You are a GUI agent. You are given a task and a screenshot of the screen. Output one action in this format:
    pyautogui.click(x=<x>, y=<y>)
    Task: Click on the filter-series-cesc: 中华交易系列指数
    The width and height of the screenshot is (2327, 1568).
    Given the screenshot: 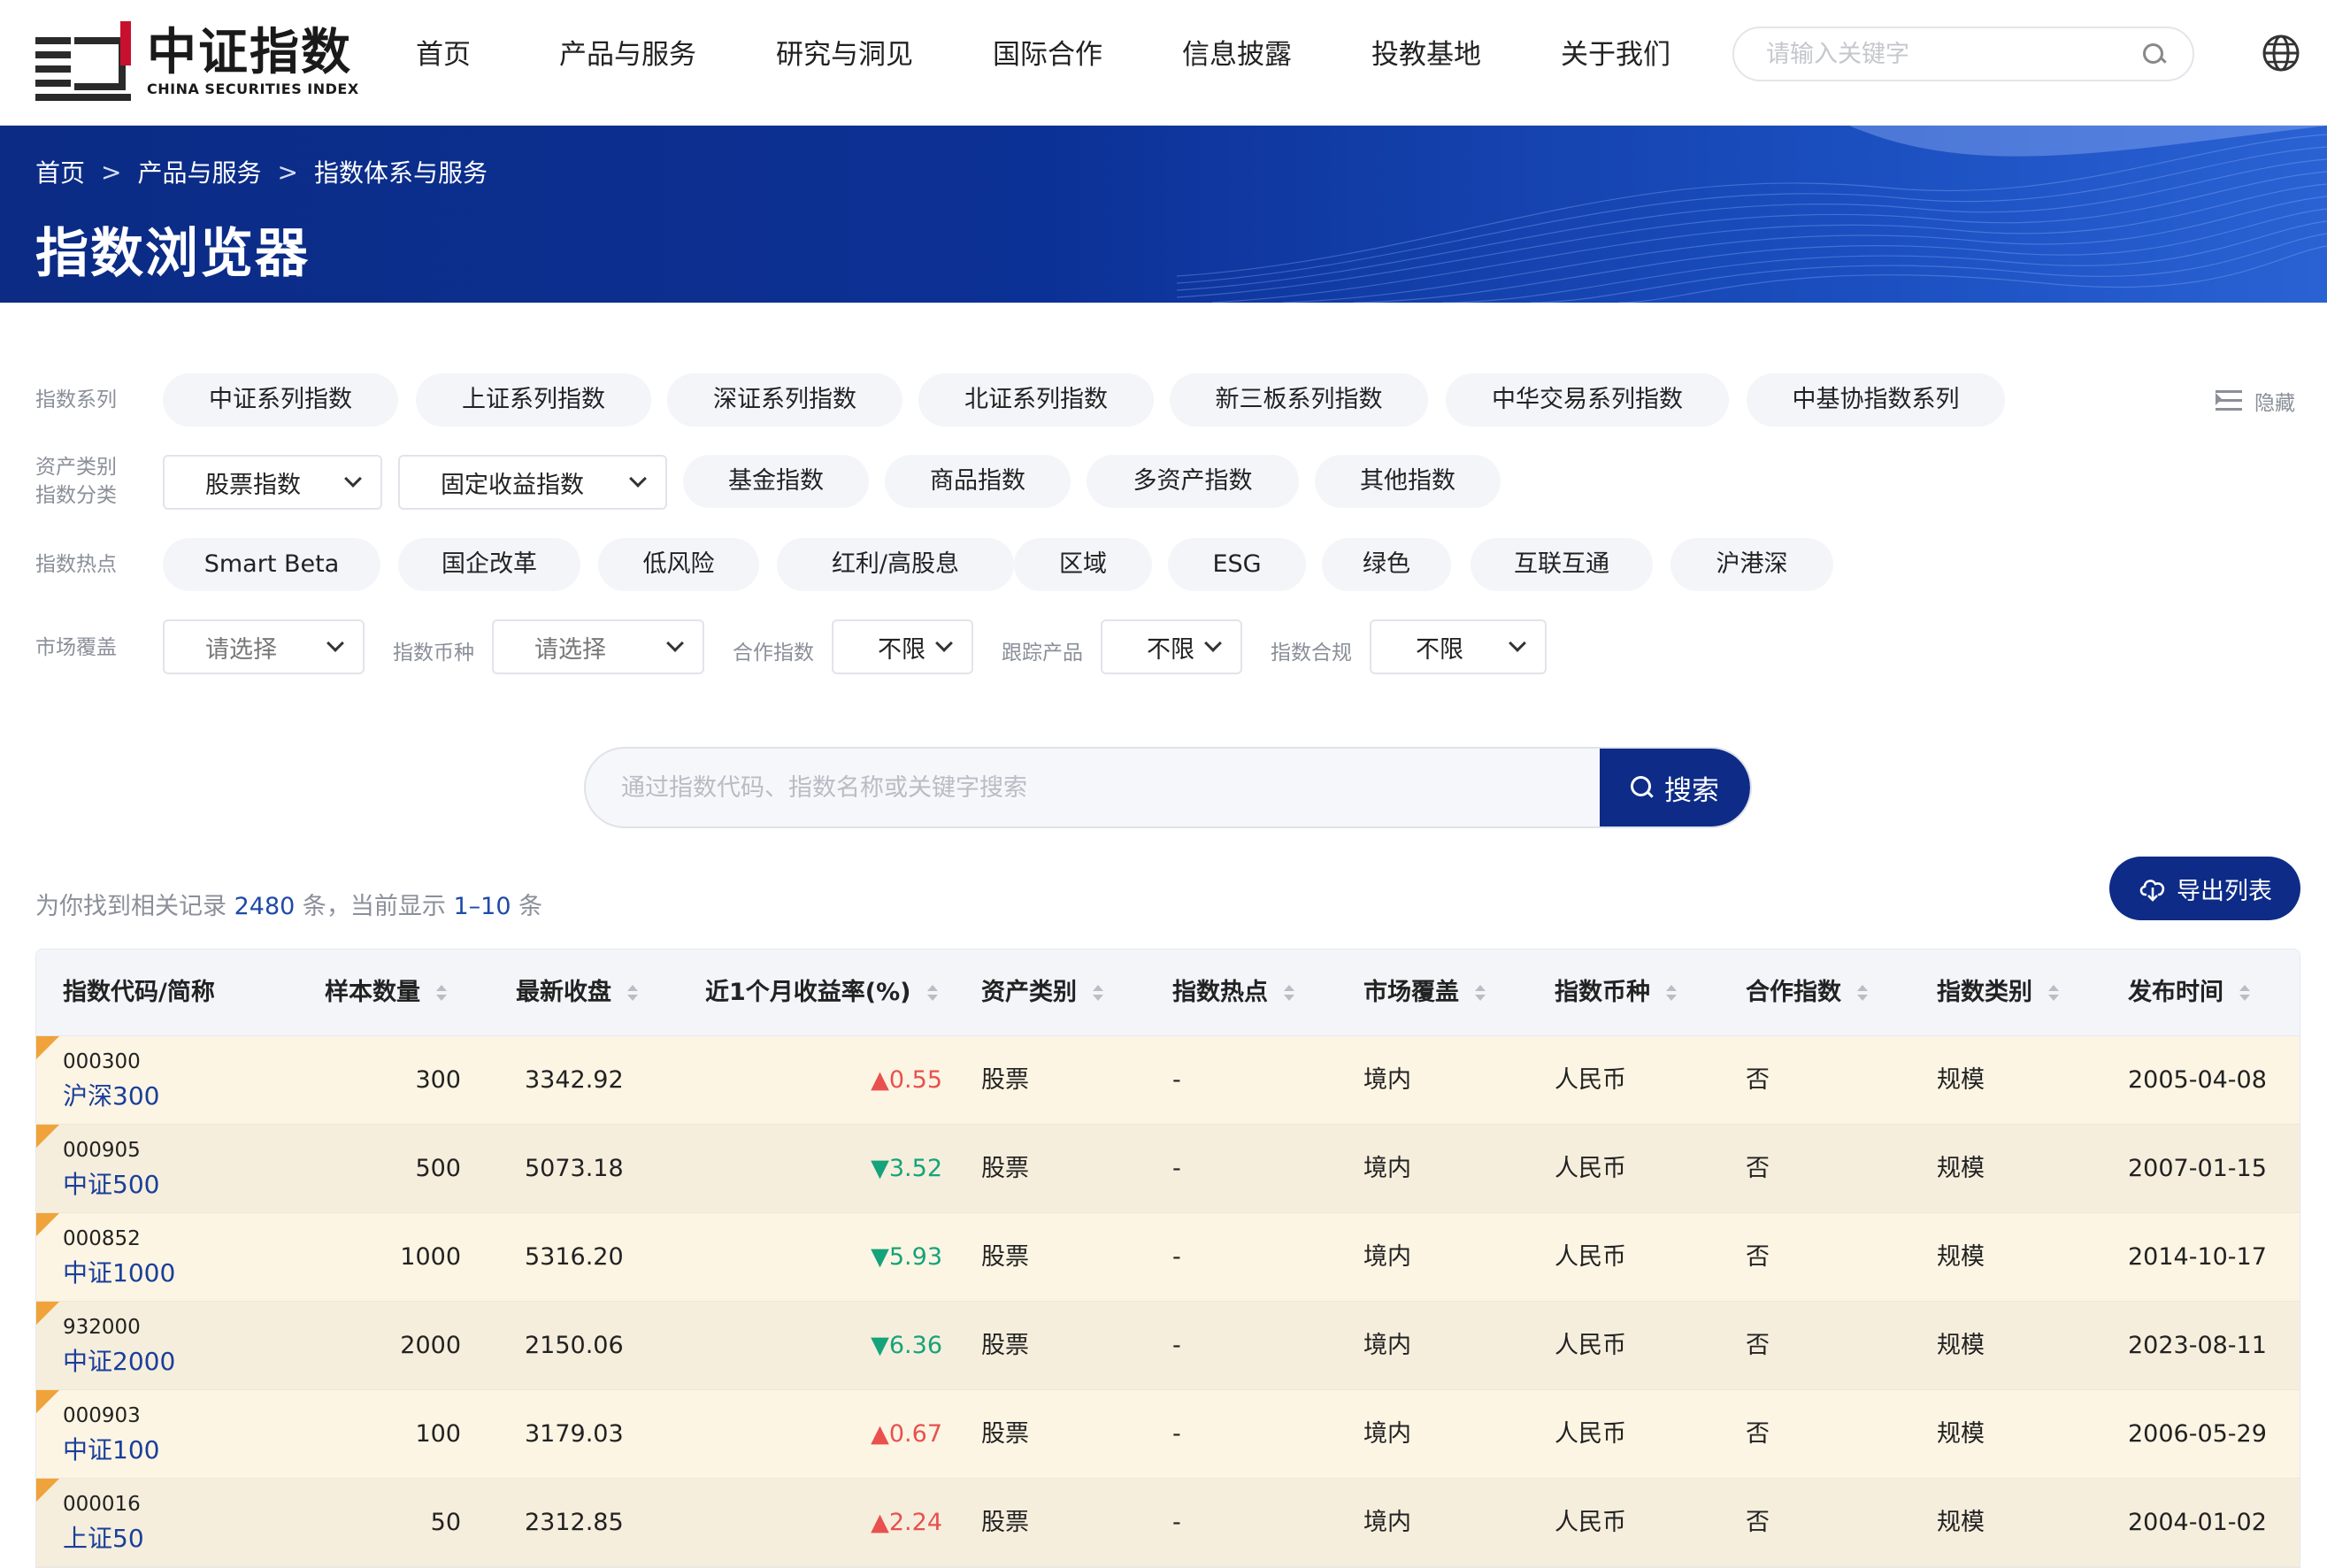 What is the action you would take?
    pyautogui.click(x=1588, y=400)
    